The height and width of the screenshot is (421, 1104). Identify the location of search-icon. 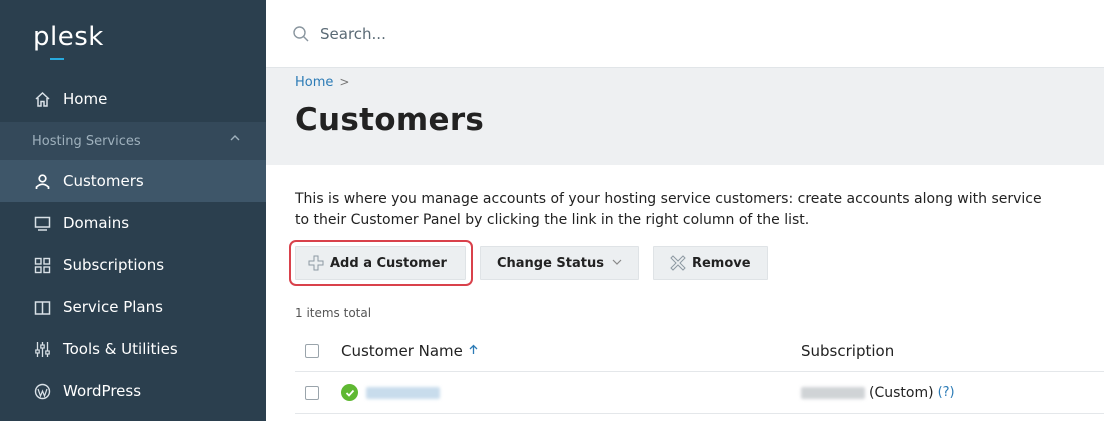
(301, 34).